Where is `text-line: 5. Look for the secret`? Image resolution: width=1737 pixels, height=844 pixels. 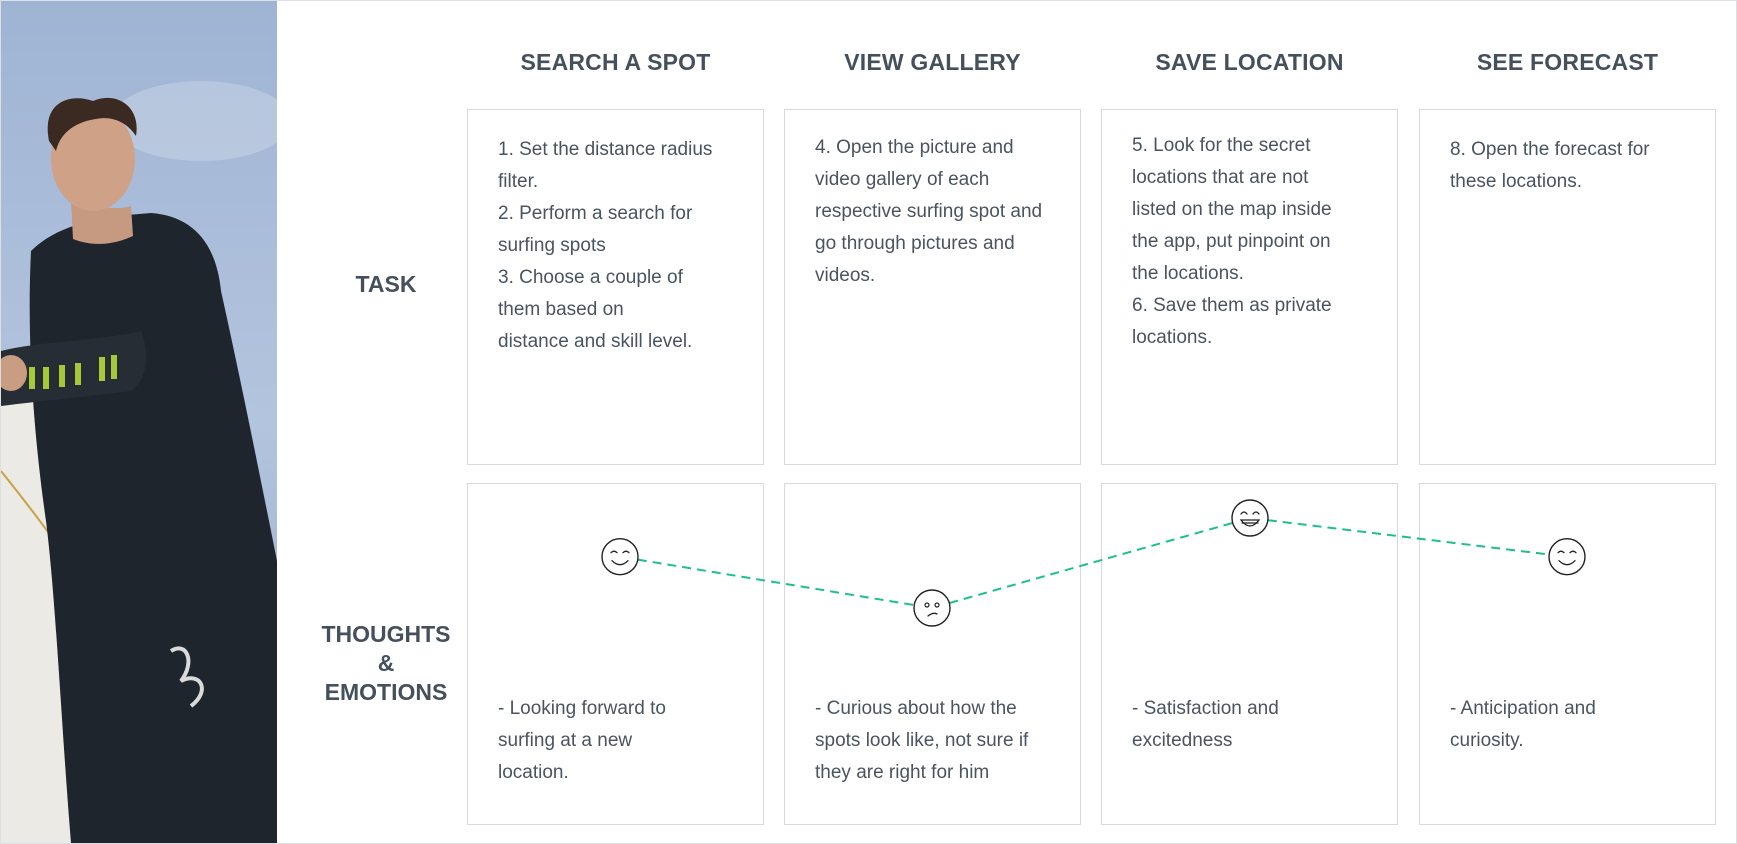
text-line: 5. Look for the secret is located at coordinates (1221, 145).